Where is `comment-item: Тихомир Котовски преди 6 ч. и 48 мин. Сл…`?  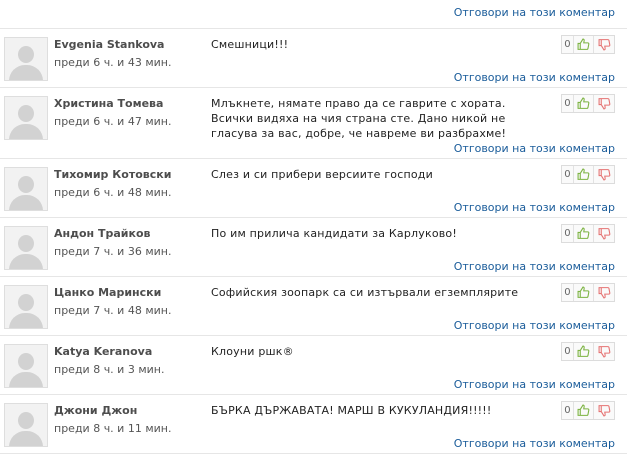
comment-item: Тихомир Котовски преди 6 ч. и 48 мин. Сл… is located at coordinates (313, 188).